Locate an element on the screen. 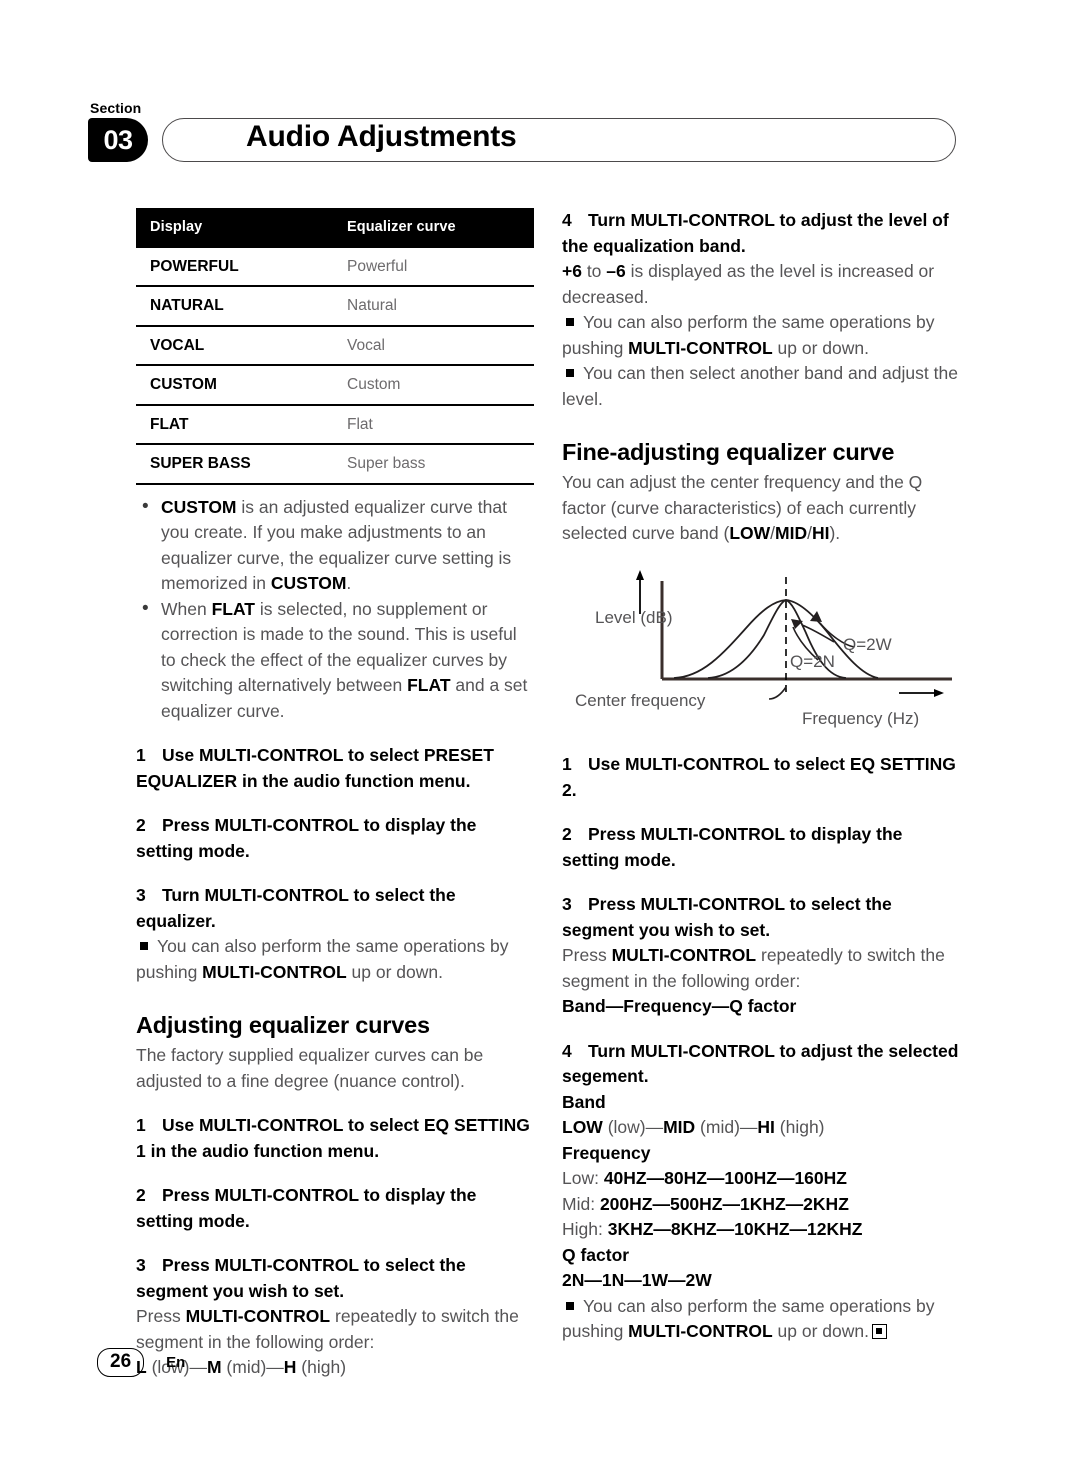  table-row: NATURAL Natural is located at coordinates (335, 306).